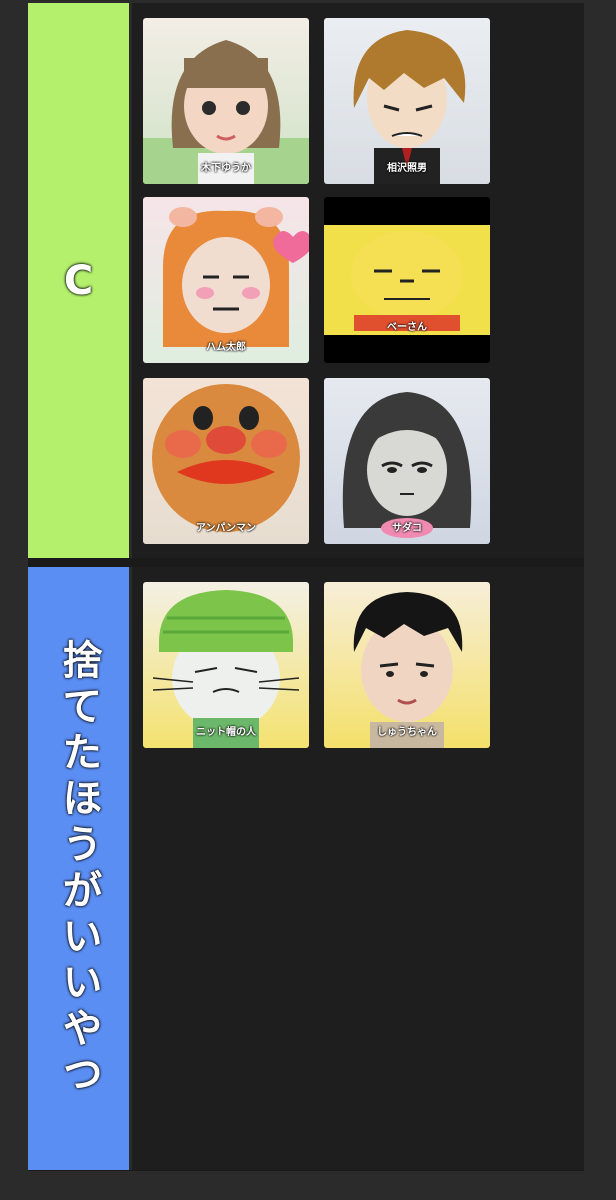  What do you see at coordinates (407, 665) in the screenshot?
I see `tier-card: しゅうちゃん` at bounding box center [407, 665].